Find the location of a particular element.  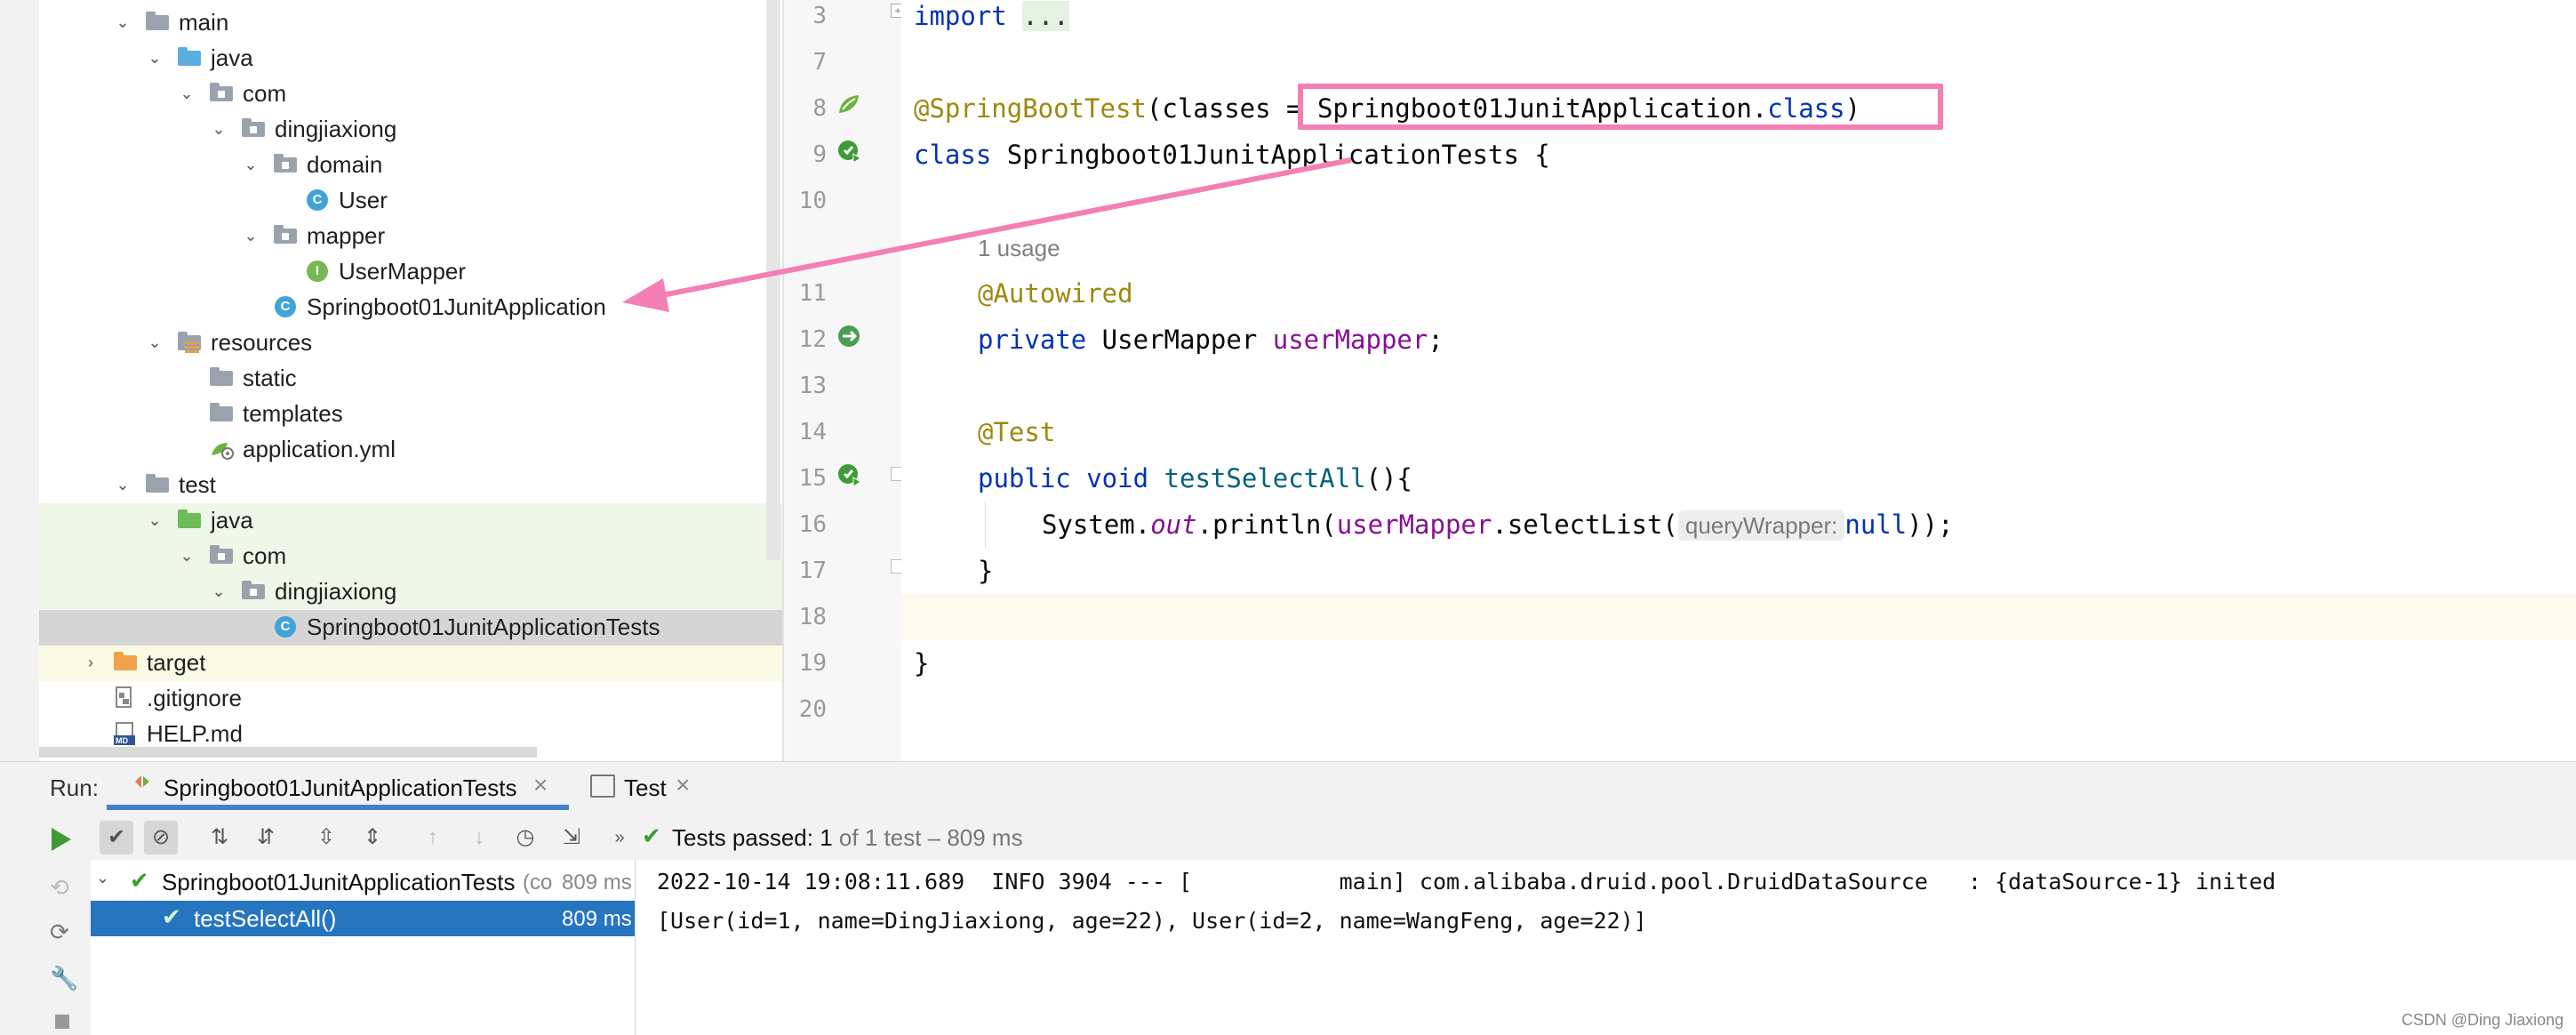

run-label: Run: is located at coordinates (74, 787).